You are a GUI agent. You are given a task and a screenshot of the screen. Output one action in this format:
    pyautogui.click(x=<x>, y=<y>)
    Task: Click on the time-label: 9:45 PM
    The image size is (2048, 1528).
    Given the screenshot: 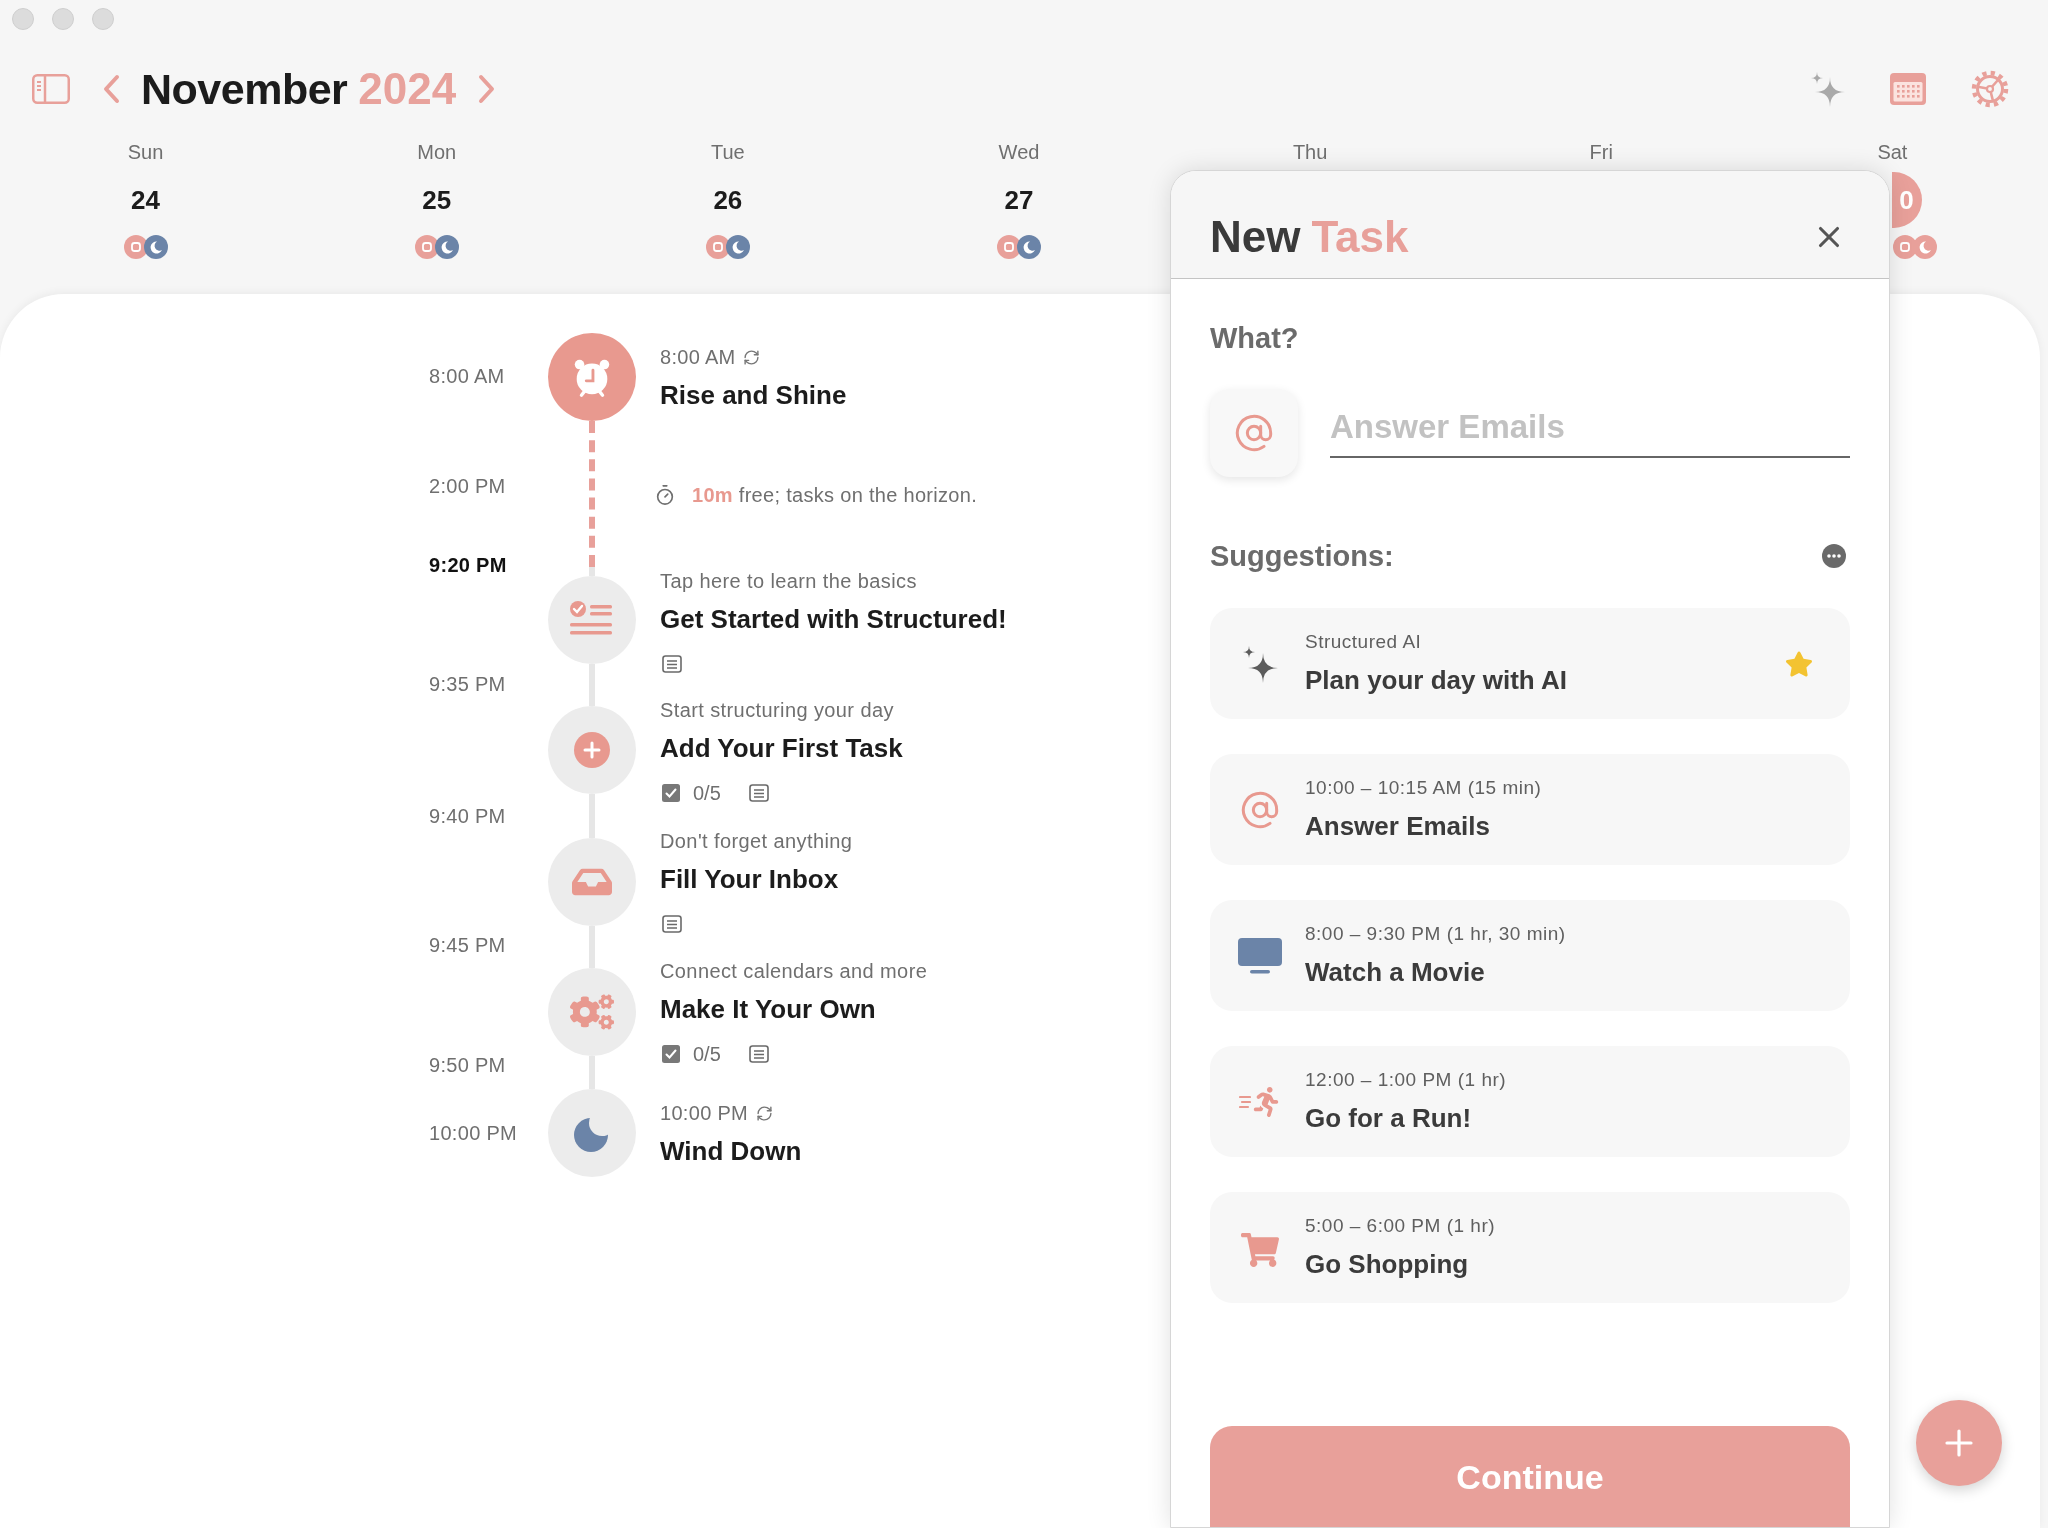 What is the action you would take?
    pyautogui.click(x=467, y=945)
    